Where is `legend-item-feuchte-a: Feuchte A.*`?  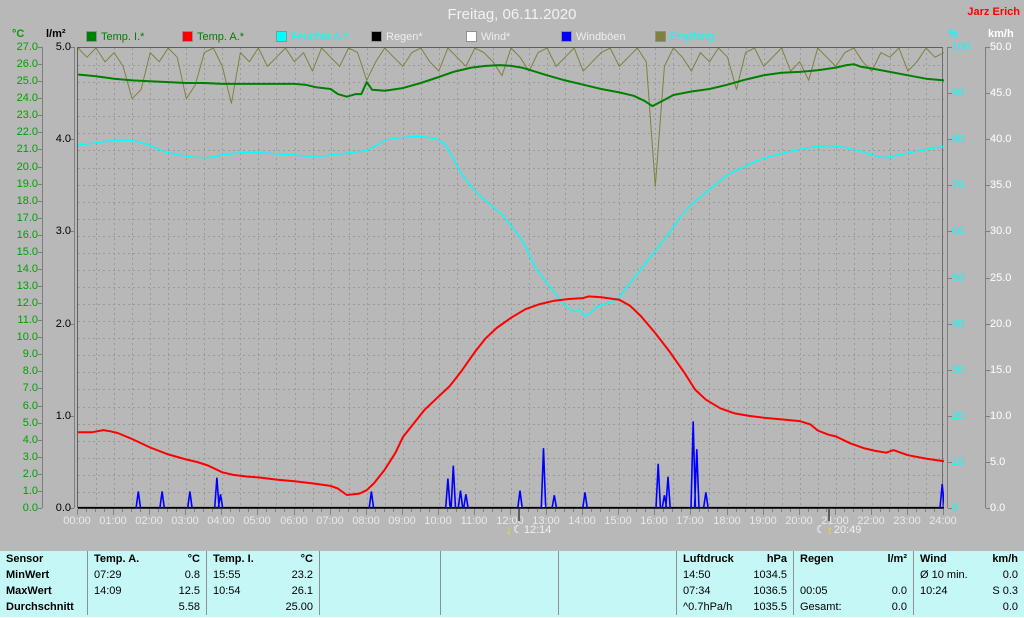
legend-item-feuchte-a: Feuchte A.* is located at coordinates (312, 36).